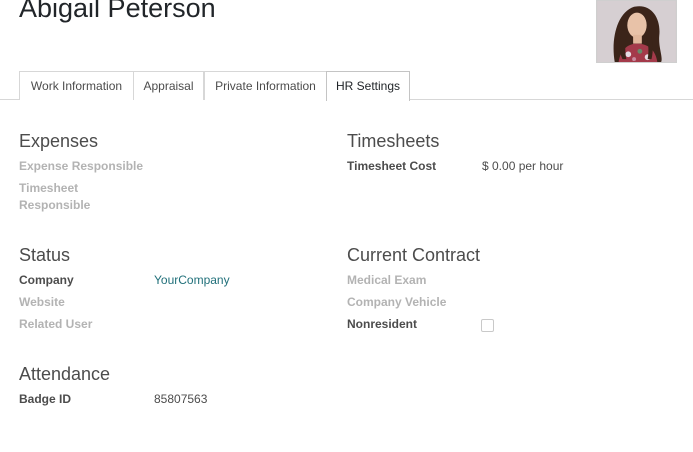 The image size is (693, 452). What do you see at coordinates (522, 166) in the screenshot?
I see `timesheet-cost-value: $ 0.00 per hour` at bounding box center [522, 166].